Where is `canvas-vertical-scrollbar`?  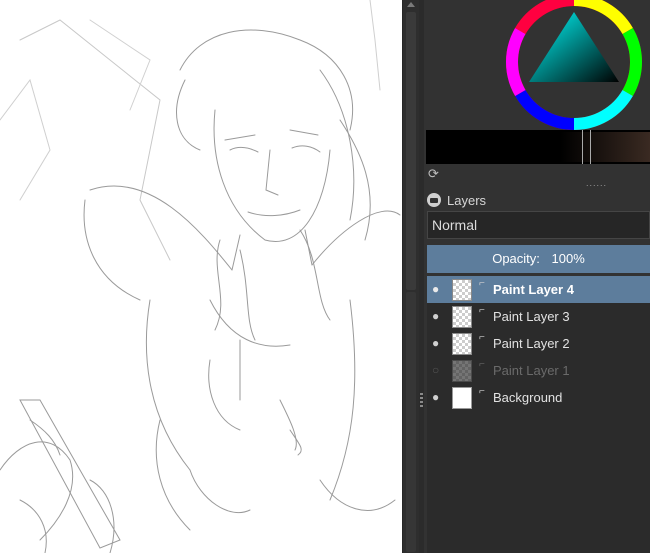 canvas-vertical-scrollbar is located at coordinates (411, 276).